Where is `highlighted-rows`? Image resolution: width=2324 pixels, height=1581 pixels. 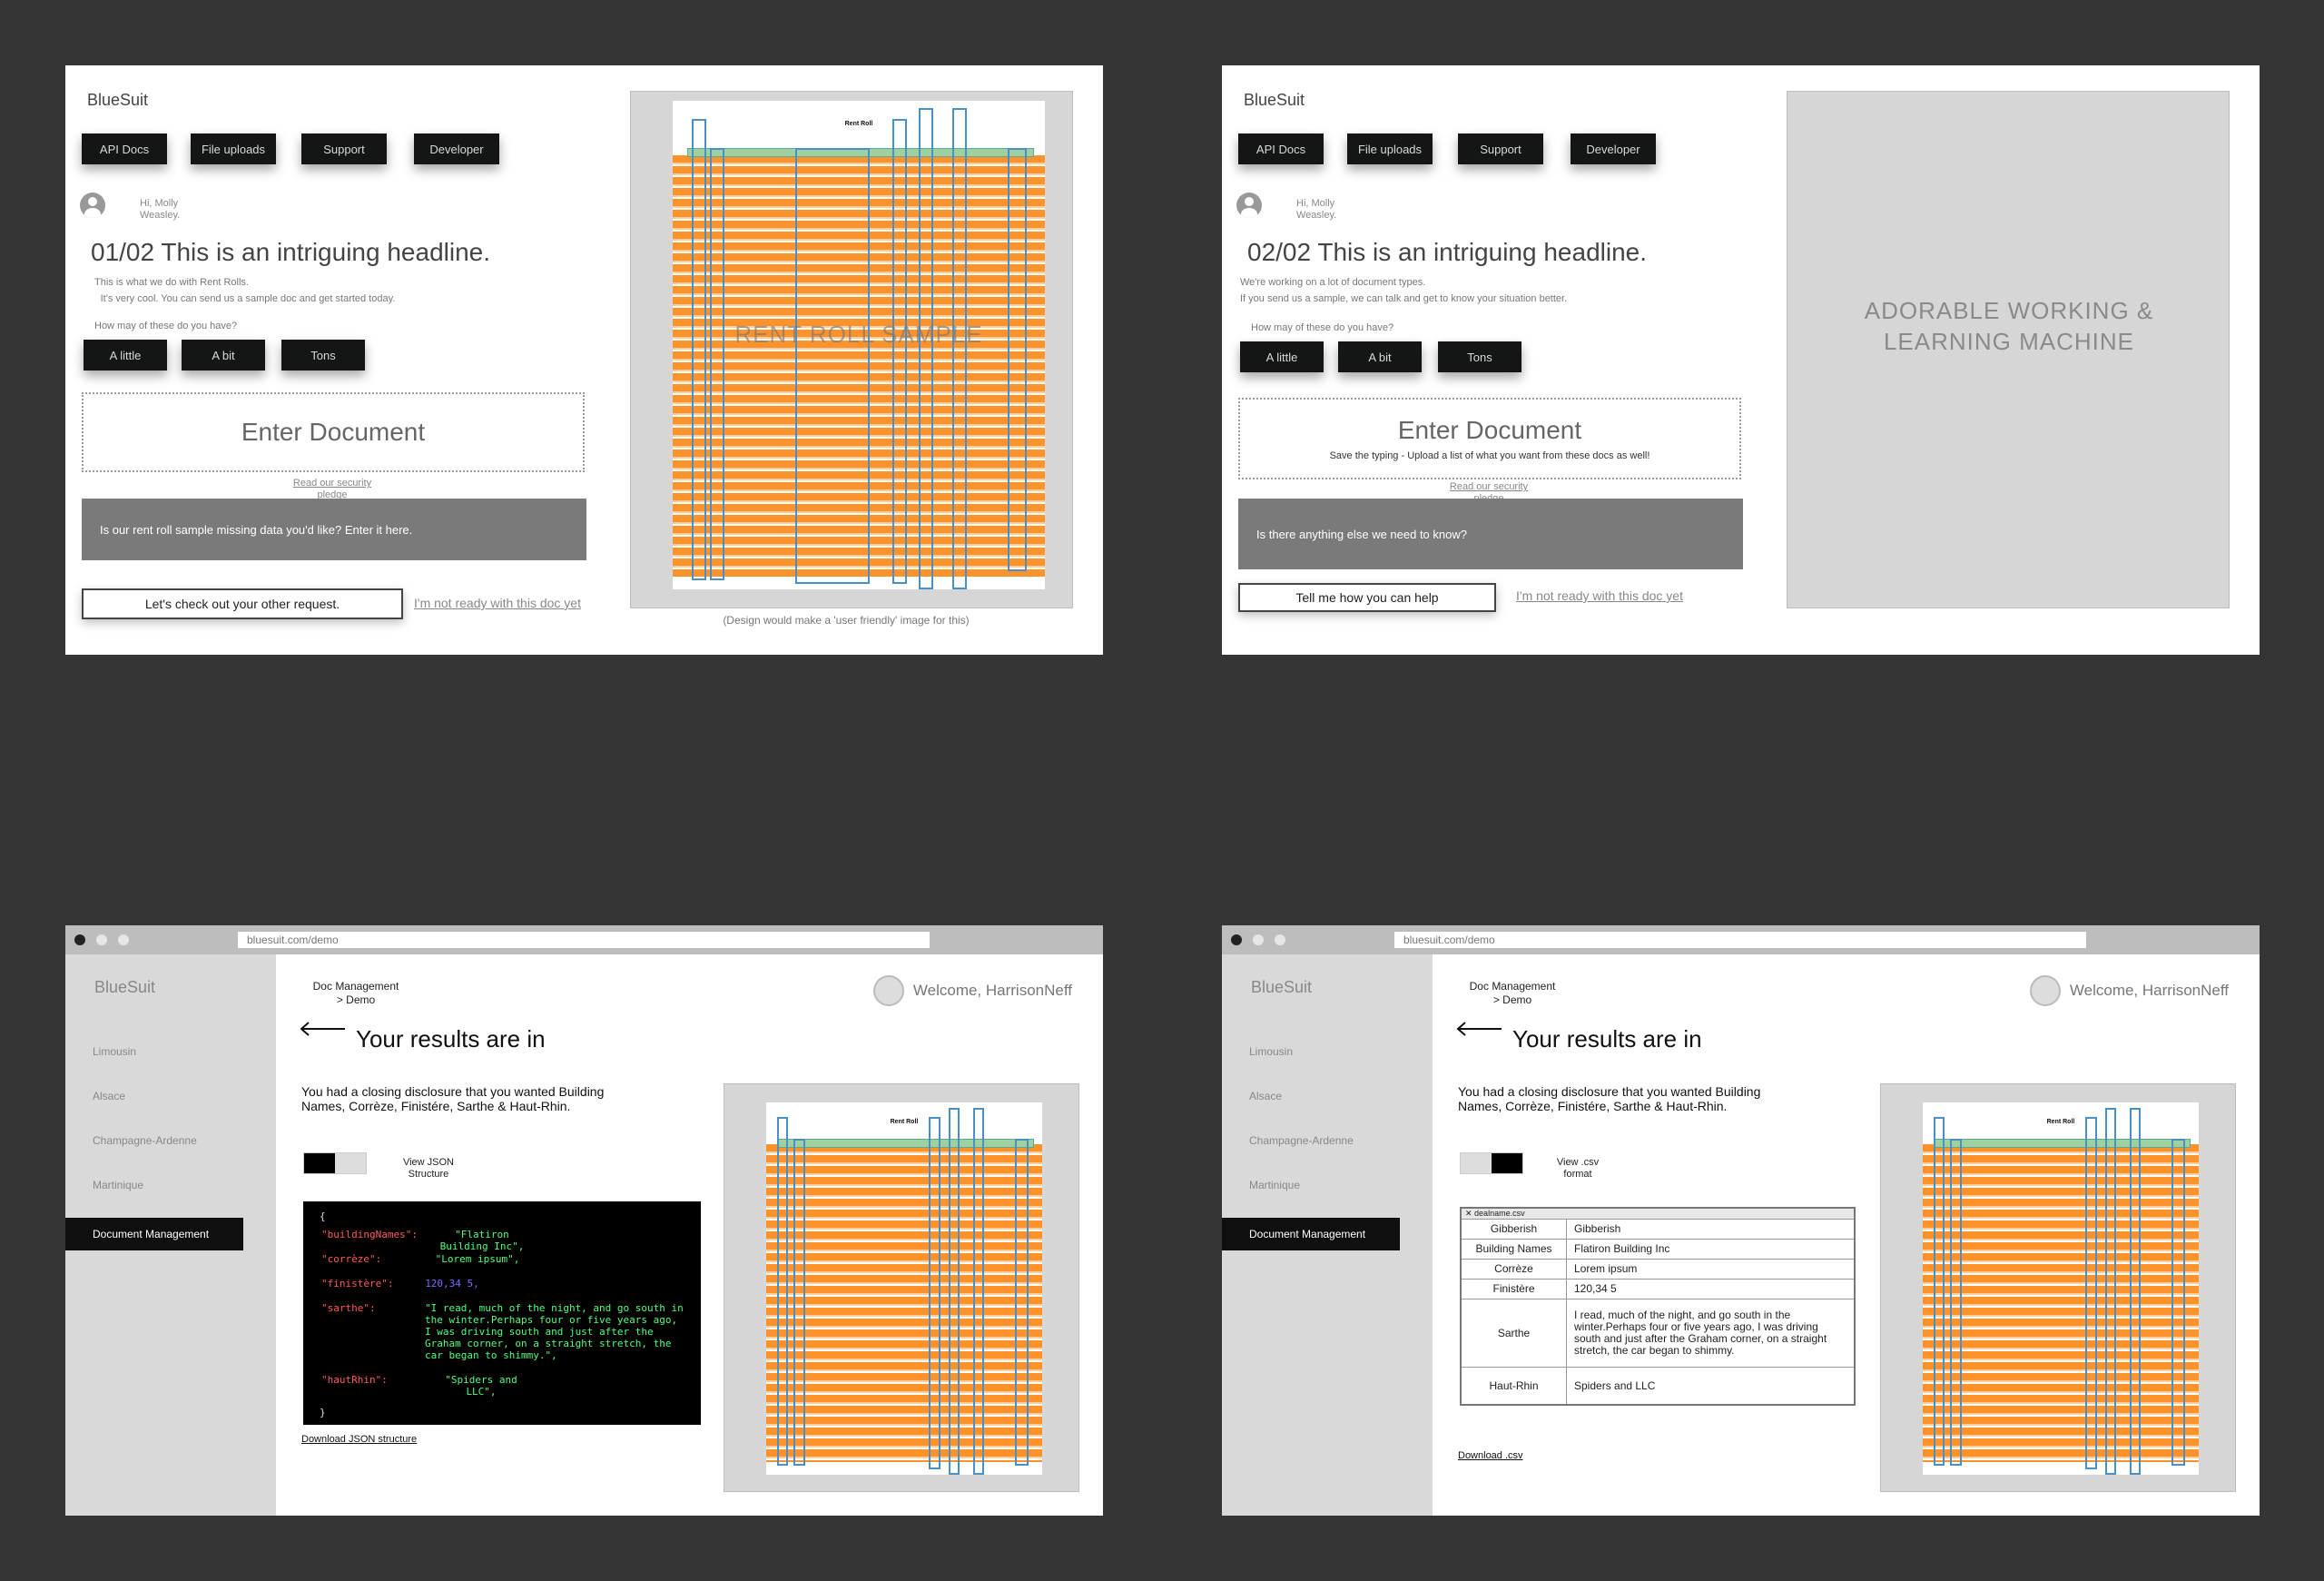
highlighted-rows is located at coordinates (904, 1303).